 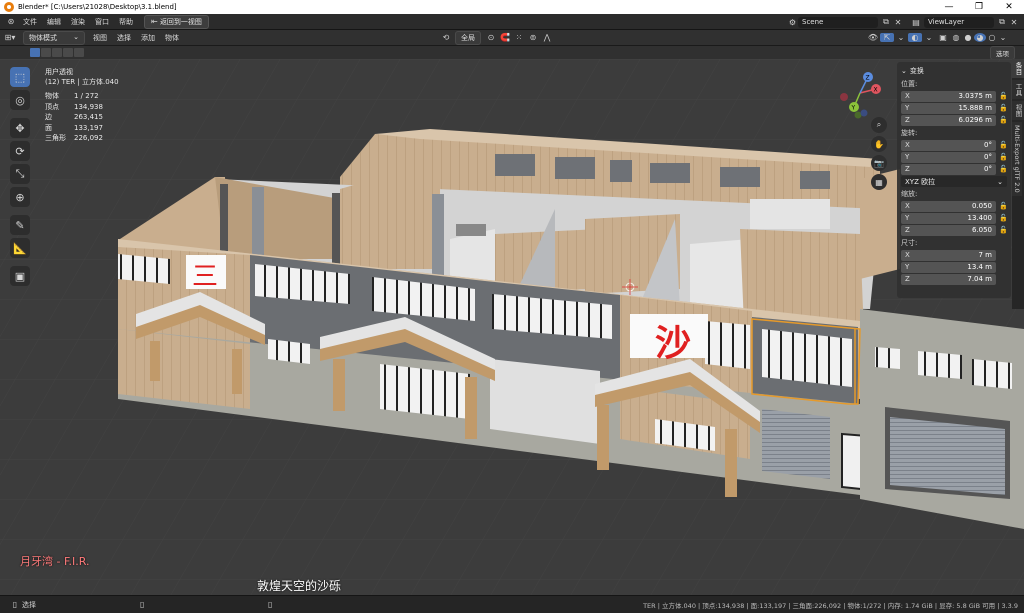 What do you see at coordinates (873, 37) in the screenshot?
I see `visibility-icon: 👁` at bounding box center [873, 37].